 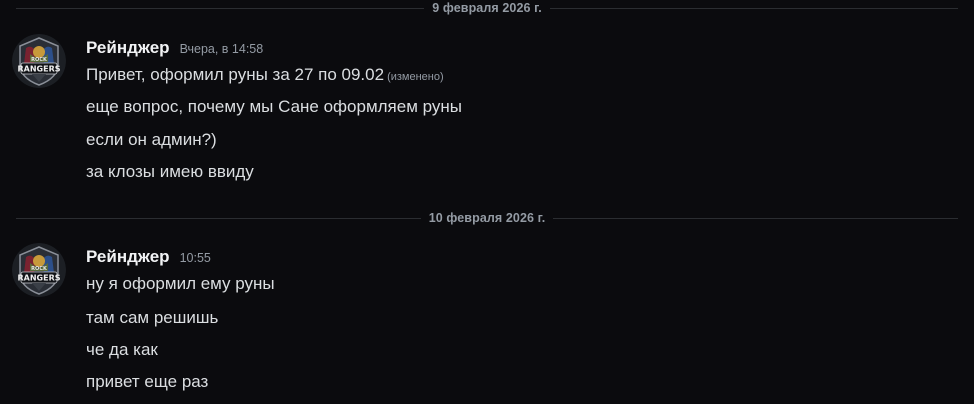 What do you see at coordinates (180, 283) in the screenshot?
I see `message-line: ну я оформил ему руны` at bounding box center [180, 283].